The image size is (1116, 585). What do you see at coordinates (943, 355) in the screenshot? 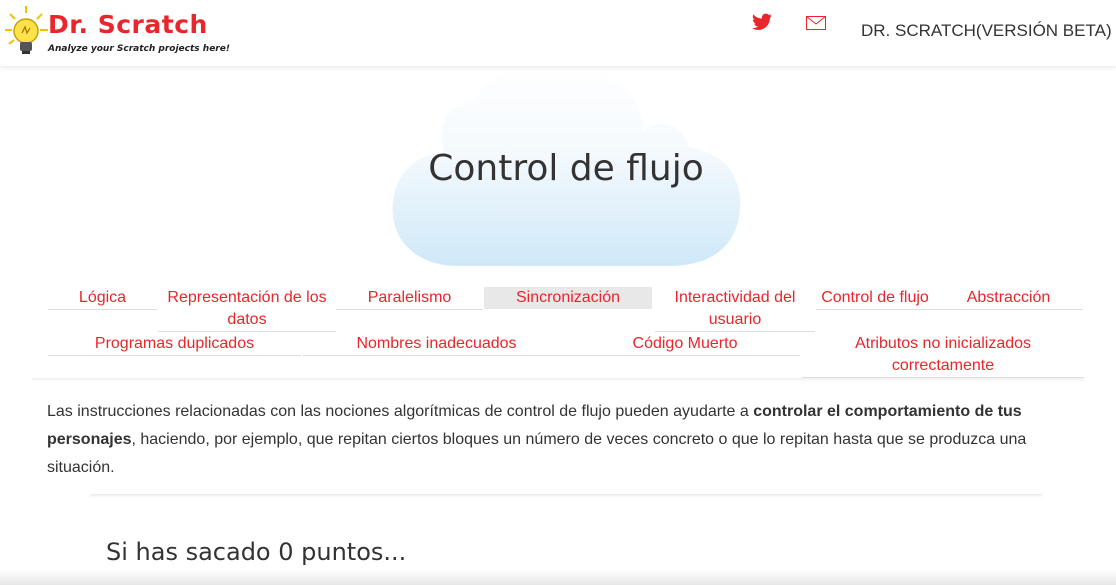
I see `tab-atributos: Atributos no inicializados correctamente` at bounding box center [943, 355].